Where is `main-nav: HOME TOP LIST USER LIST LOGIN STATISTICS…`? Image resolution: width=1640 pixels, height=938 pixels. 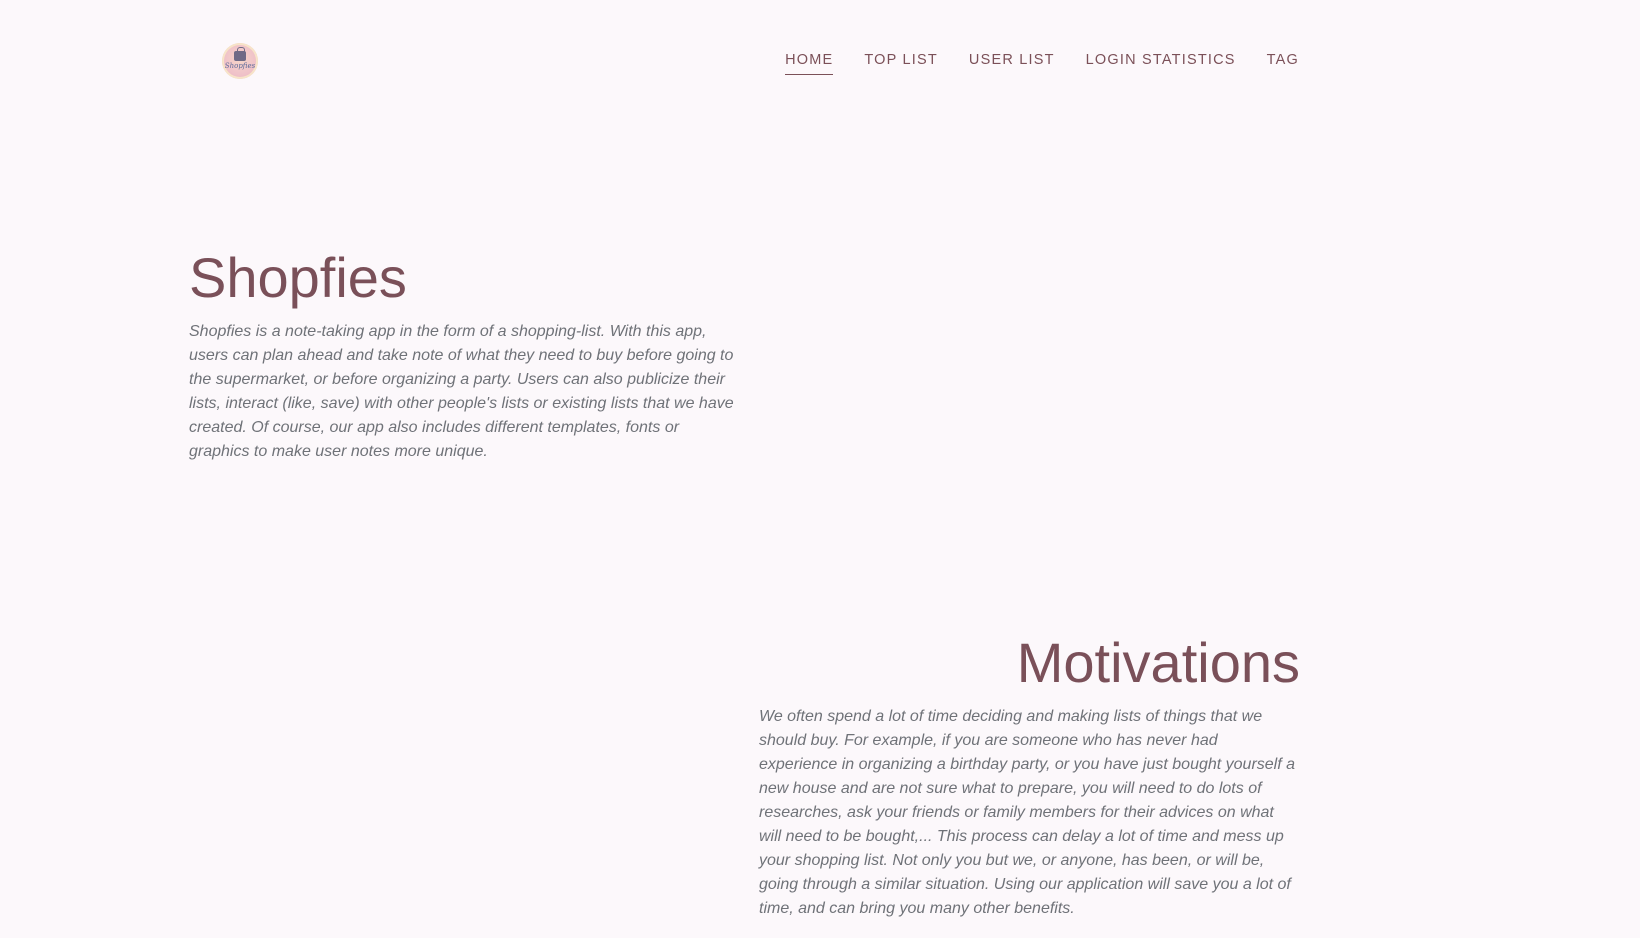 main-nav: HOME TOP LIST USER LIST LOGIN STATISTICS… is located at coordinates (1042, 63).